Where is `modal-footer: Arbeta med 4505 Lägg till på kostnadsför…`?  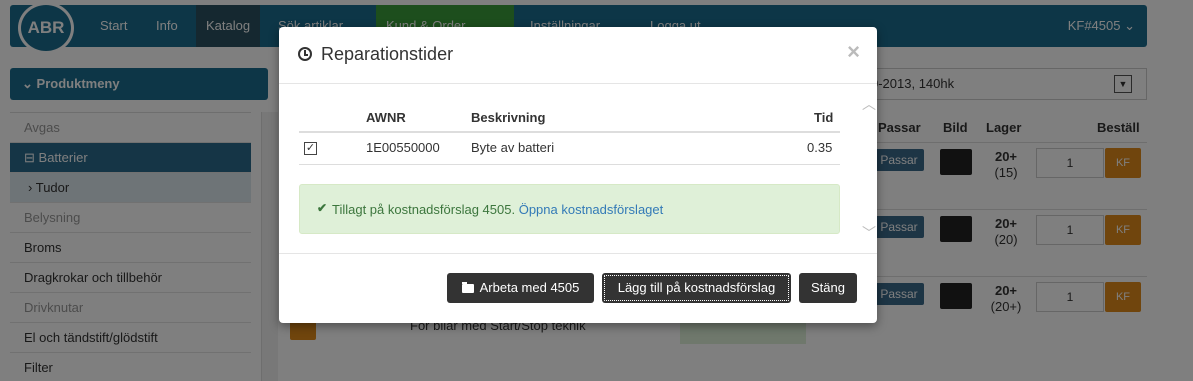 modal-footer: Arbeta med 4505 Lägg till på kostnadsför… is located at coordinates (578, 288).